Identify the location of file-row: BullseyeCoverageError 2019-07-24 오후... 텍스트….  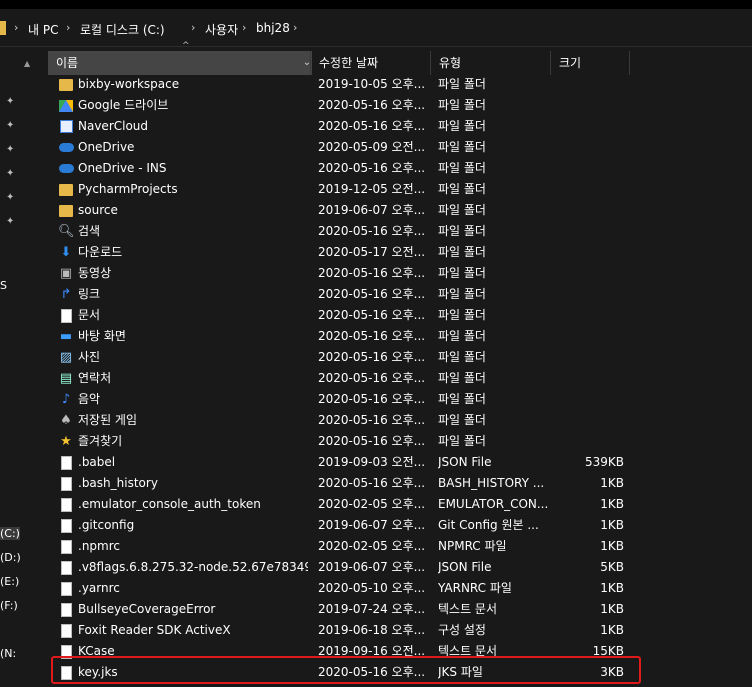
(344, 609).